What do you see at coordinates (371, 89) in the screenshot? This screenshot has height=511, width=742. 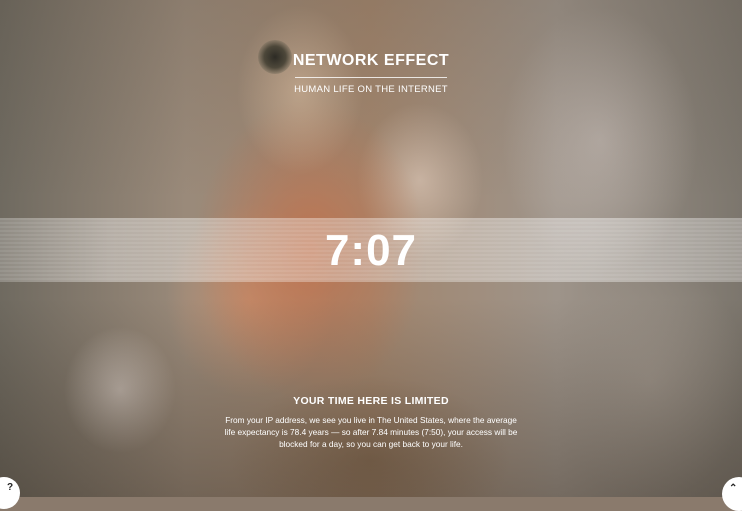 I see `site-subtitle: HUMAN LIFE ON THE INTERNET` at bounding box center [371, 89].